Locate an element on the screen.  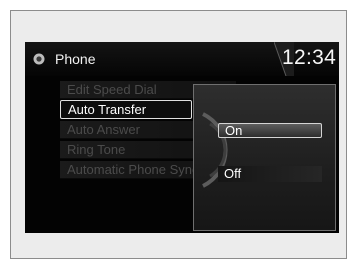
option-off: Off is located at coordinates (270, 174).